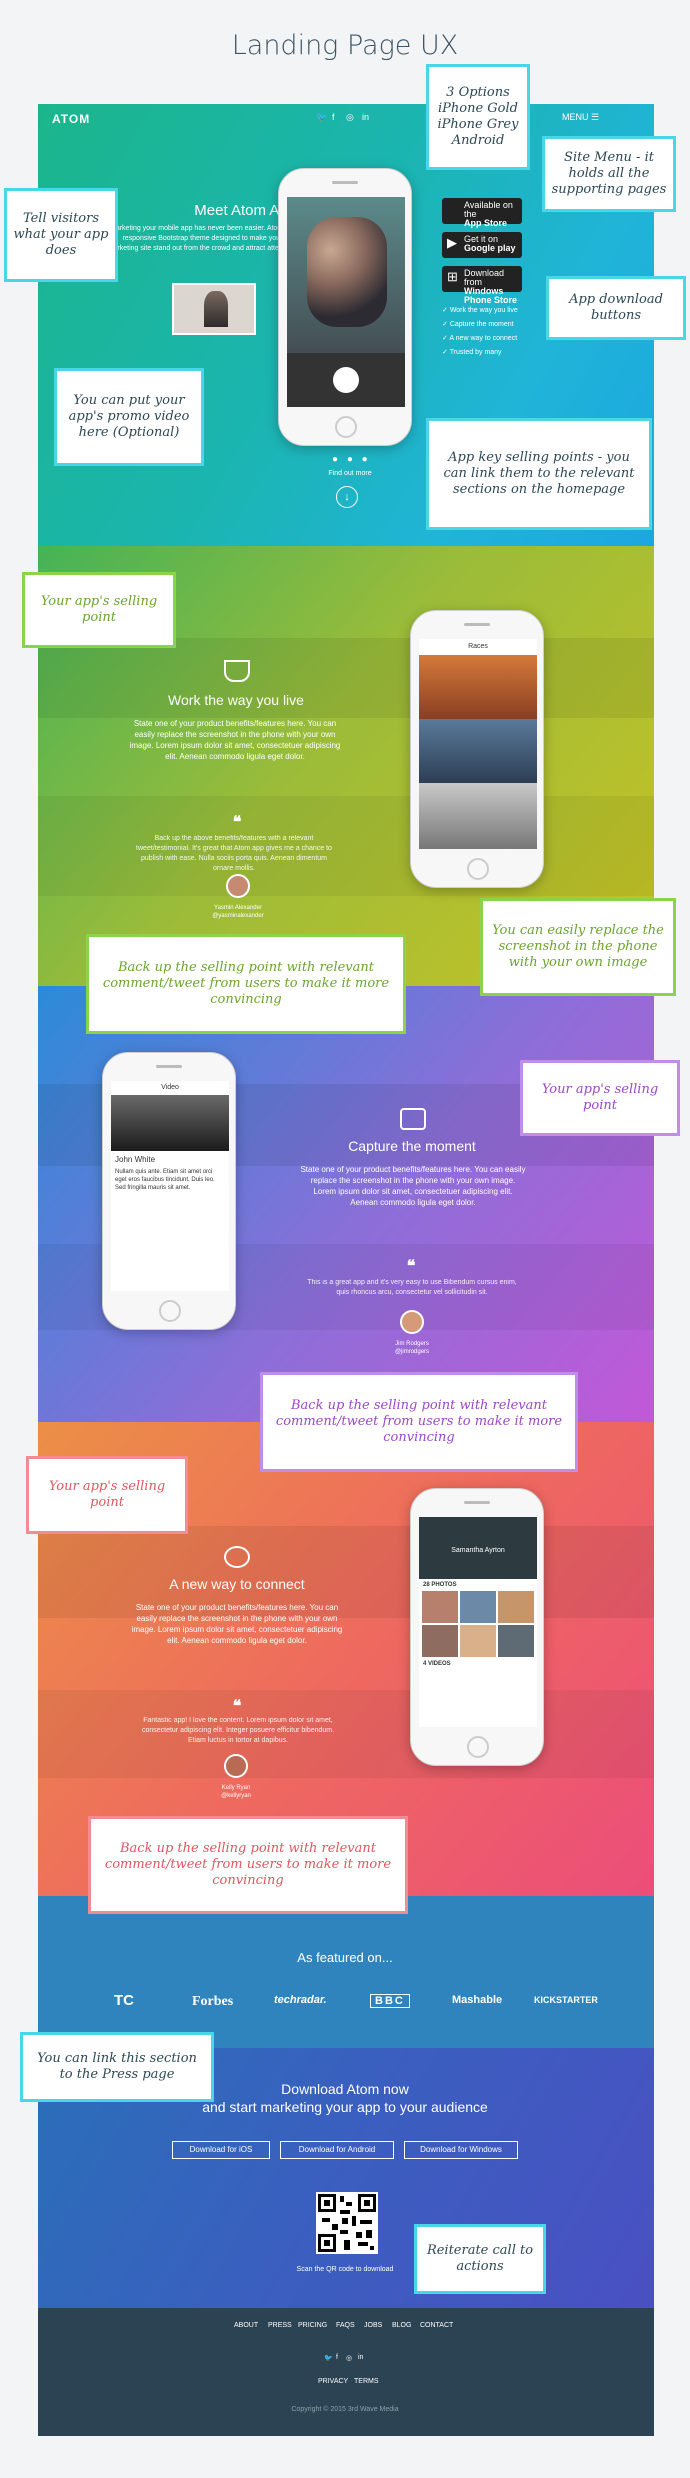 The image size is (690, 2478). What do you see at coordinates (390, 2001) in the screenshot?
I see `bbc-logo: BBC` at bounding box center [390, 2001].